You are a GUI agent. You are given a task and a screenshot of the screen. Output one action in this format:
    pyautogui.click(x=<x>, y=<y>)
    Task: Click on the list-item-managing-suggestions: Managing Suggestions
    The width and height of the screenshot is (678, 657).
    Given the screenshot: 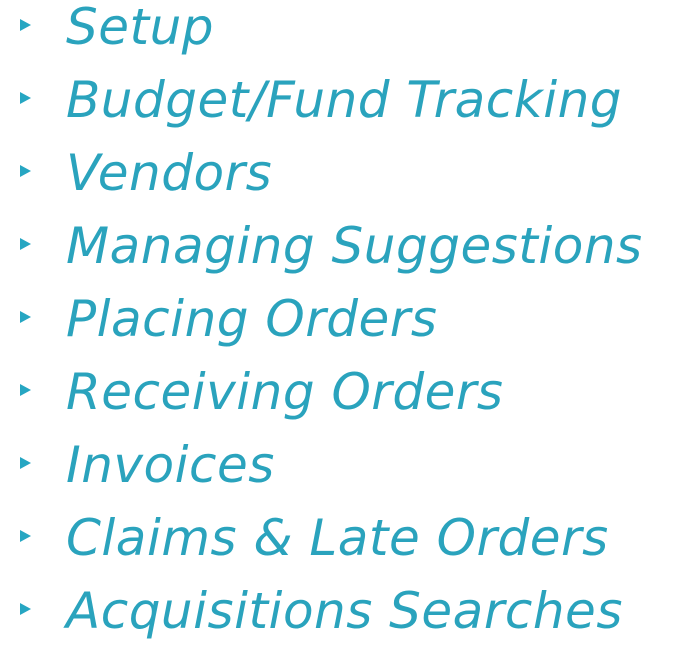 What is the action you would take?
    pyautogui.click(x=339, y=255)
    